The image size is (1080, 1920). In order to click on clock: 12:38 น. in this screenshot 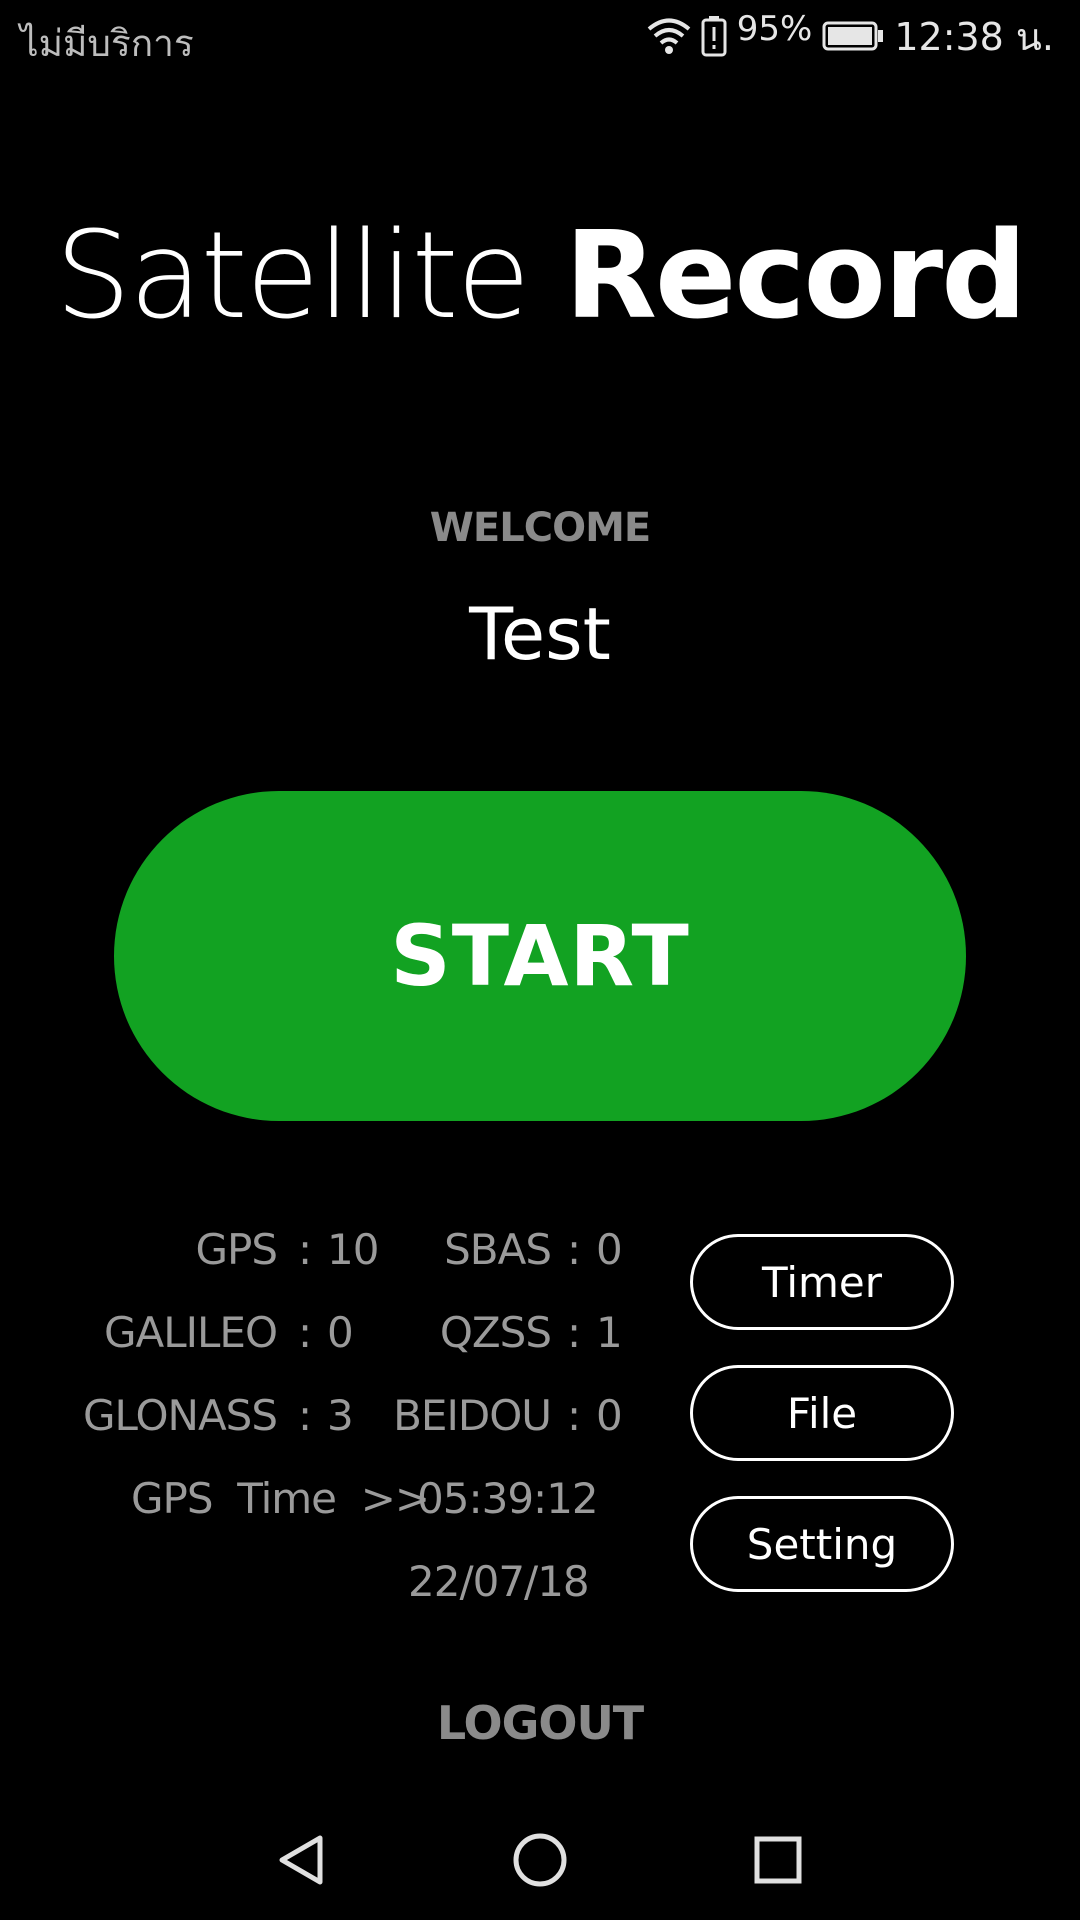, I will do `click(974, 36)`.